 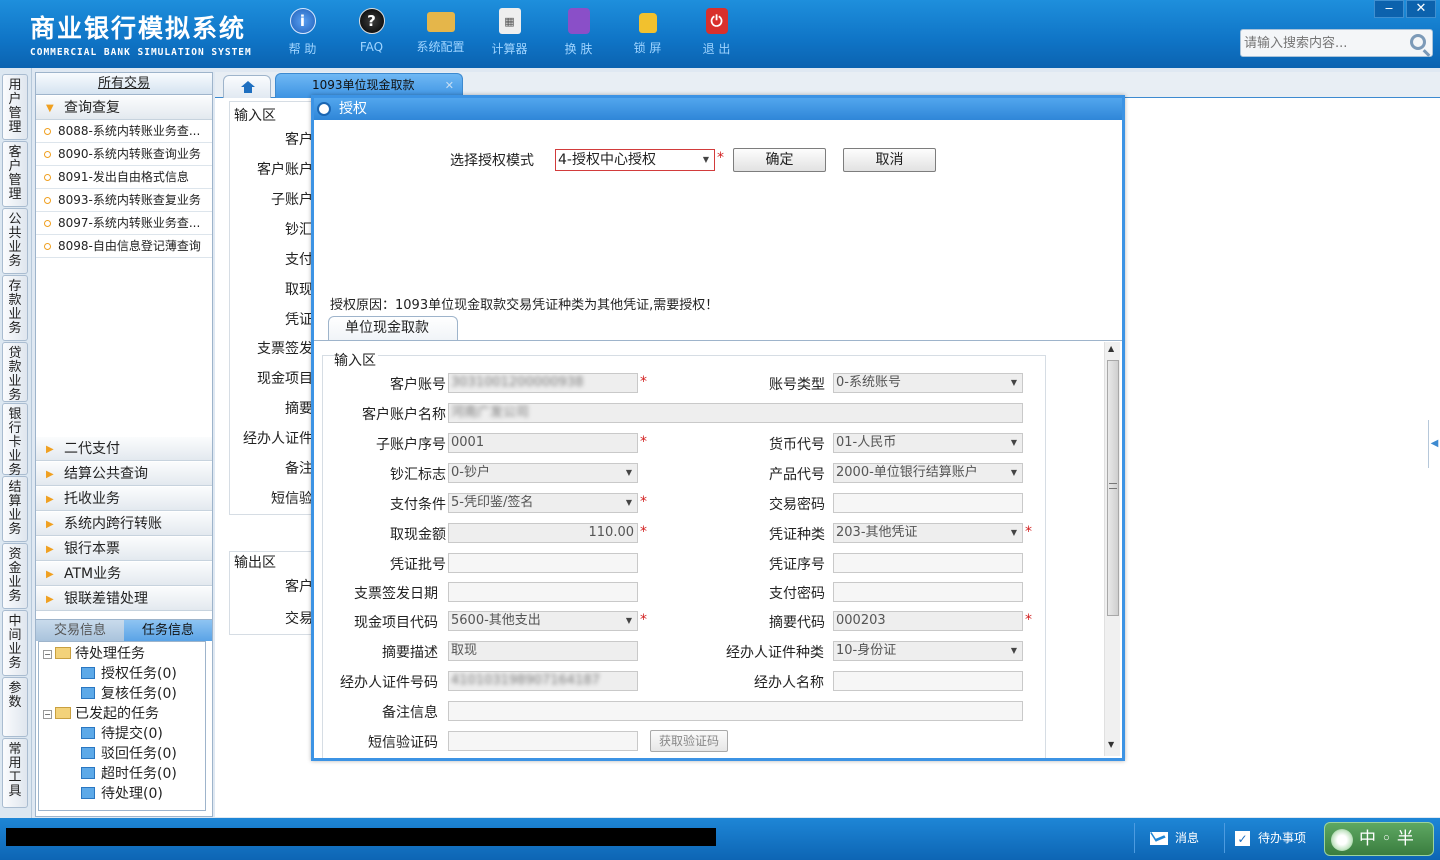 What do you see at coordinates (124, 246) in the screenshot?
I see `nav-item: 8098-自由信息登记薄查询` at bounding box center [124, 246].